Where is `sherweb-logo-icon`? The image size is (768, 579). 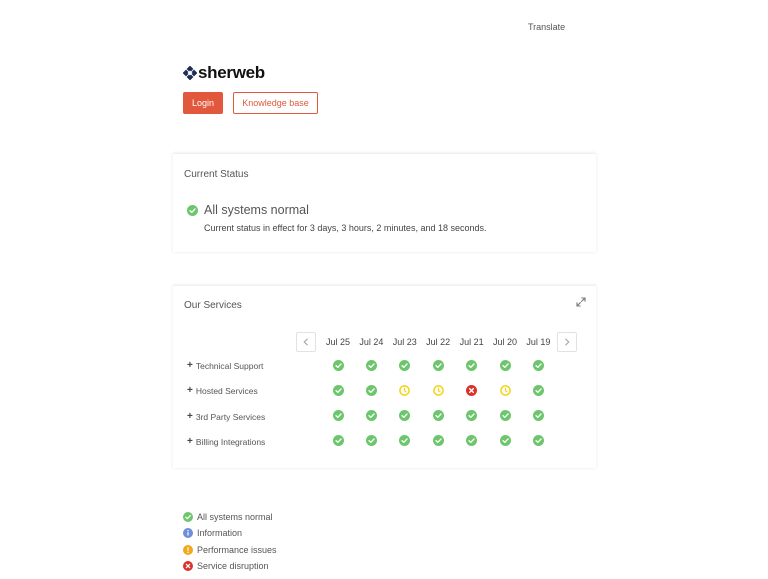 sherweb-logo-icon is located at coordinates (190, 72).